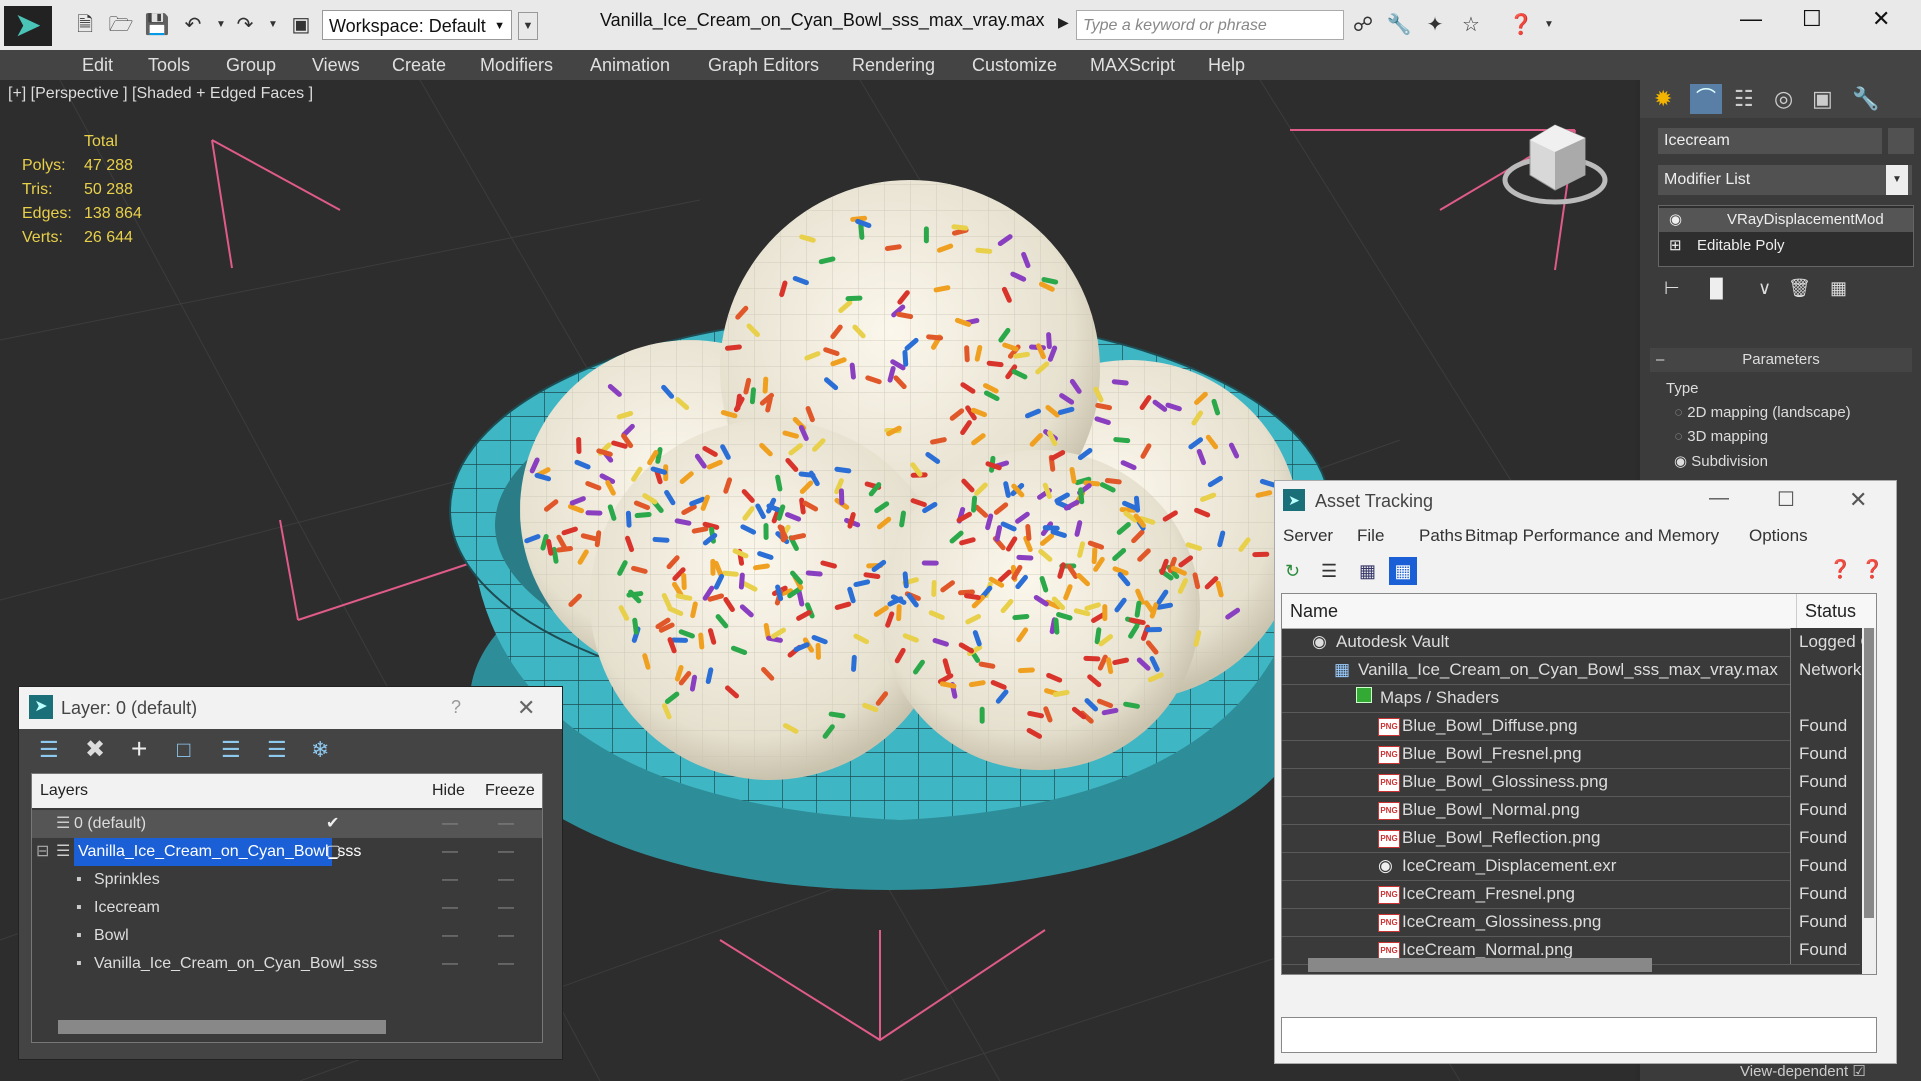 The height and width of the screenshot is (1081, 1921). Describe the element at coordinates (1721, 461) in the screenshot. I see `radio-subdivision: ◉ Subdivision` at that location.